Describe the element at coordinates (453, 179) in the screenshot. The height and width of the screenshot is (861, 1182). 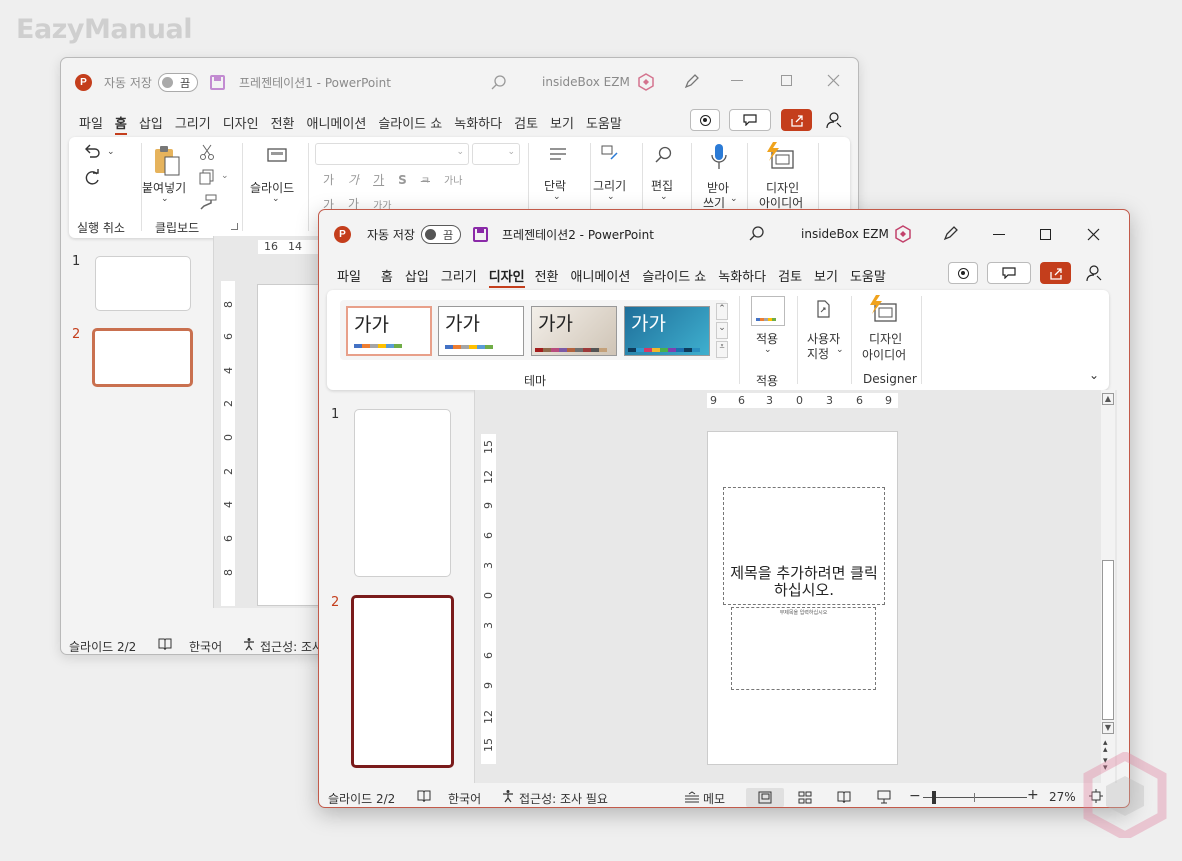
I see `char-spacing-button: 가나` at that location.